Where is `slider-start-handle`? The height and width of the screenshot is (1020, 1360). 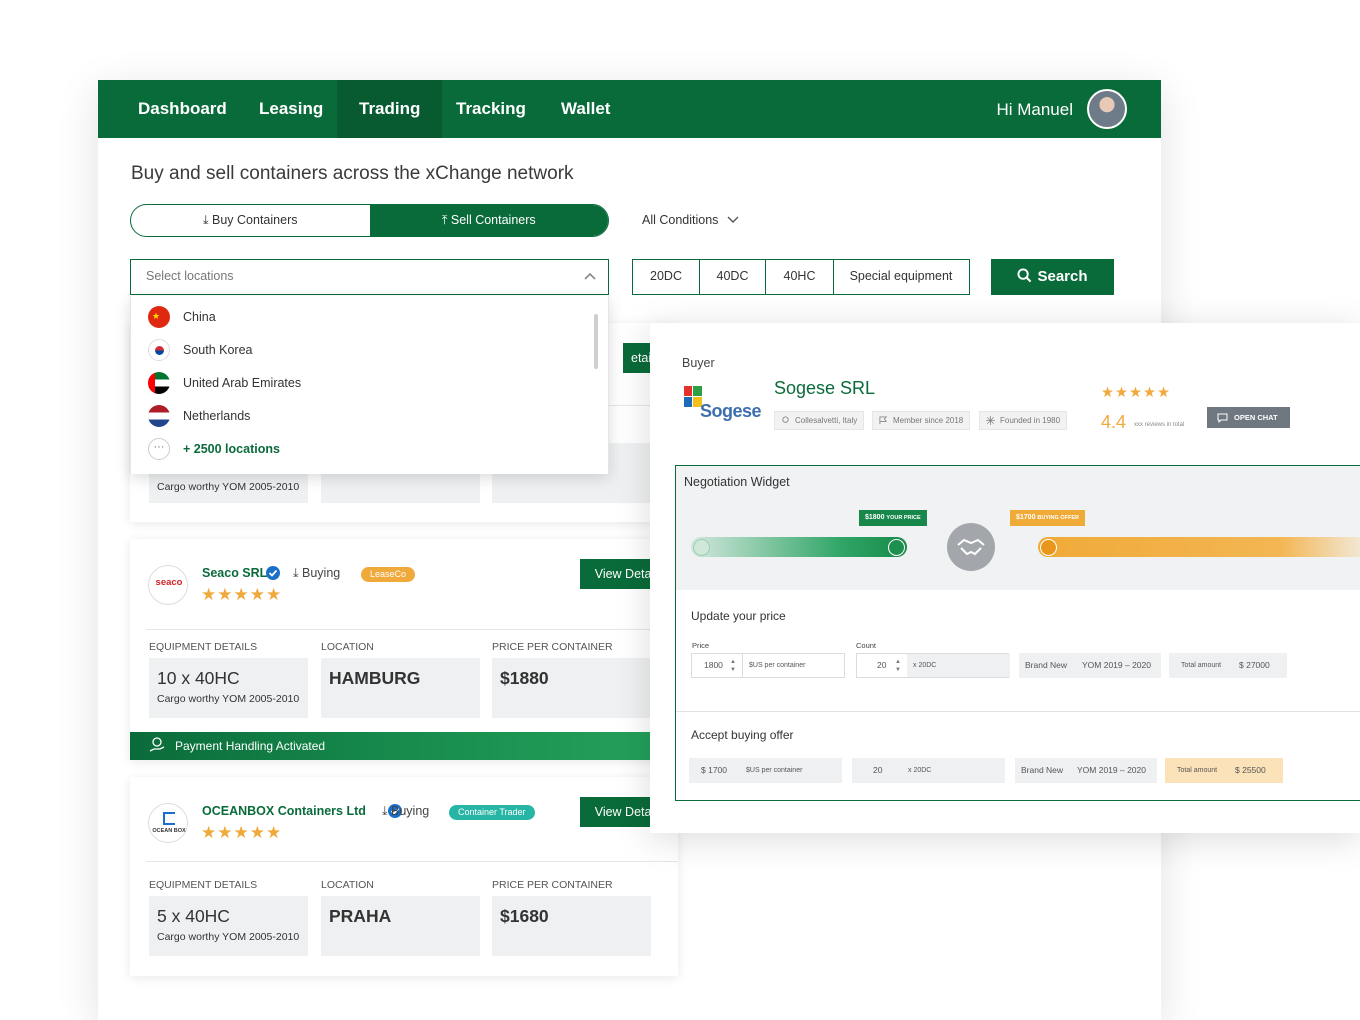
slider-start-handle is located at coordinates (701, 547).